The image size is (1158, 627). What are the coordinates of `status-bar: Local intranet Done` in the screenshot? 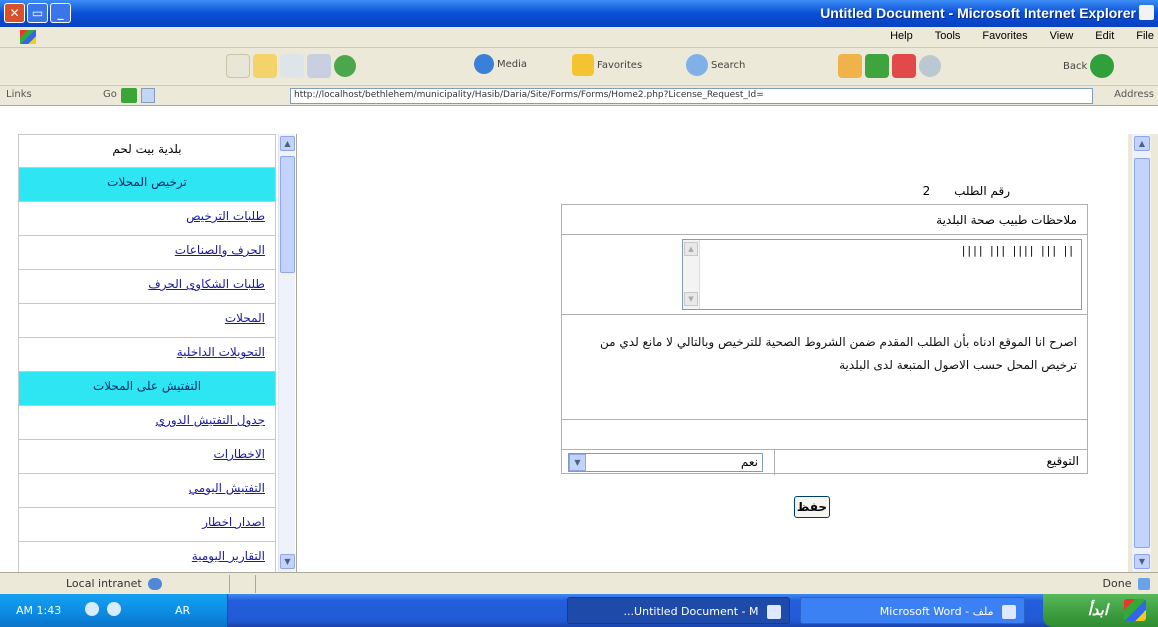 It's located at (579, 583).